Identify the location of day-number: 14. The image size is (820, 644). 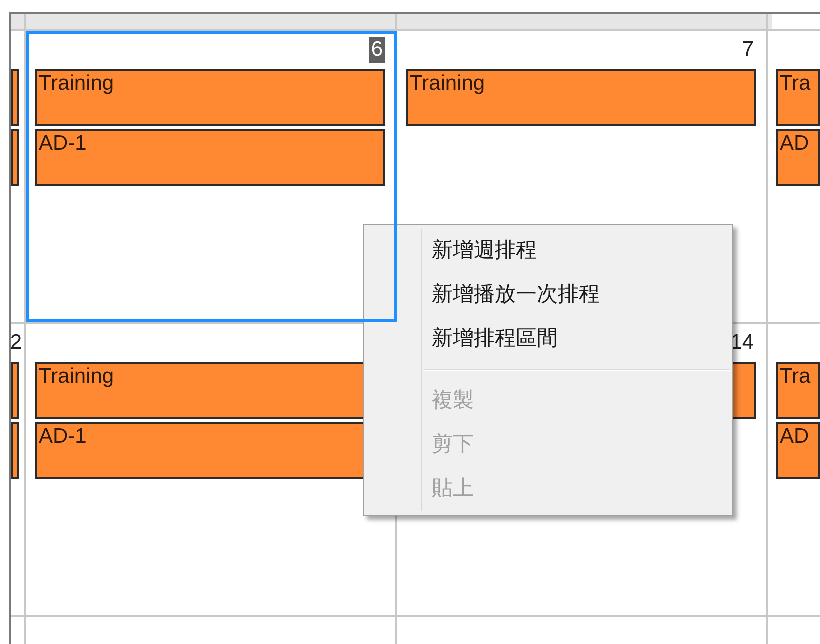
(742, 343).